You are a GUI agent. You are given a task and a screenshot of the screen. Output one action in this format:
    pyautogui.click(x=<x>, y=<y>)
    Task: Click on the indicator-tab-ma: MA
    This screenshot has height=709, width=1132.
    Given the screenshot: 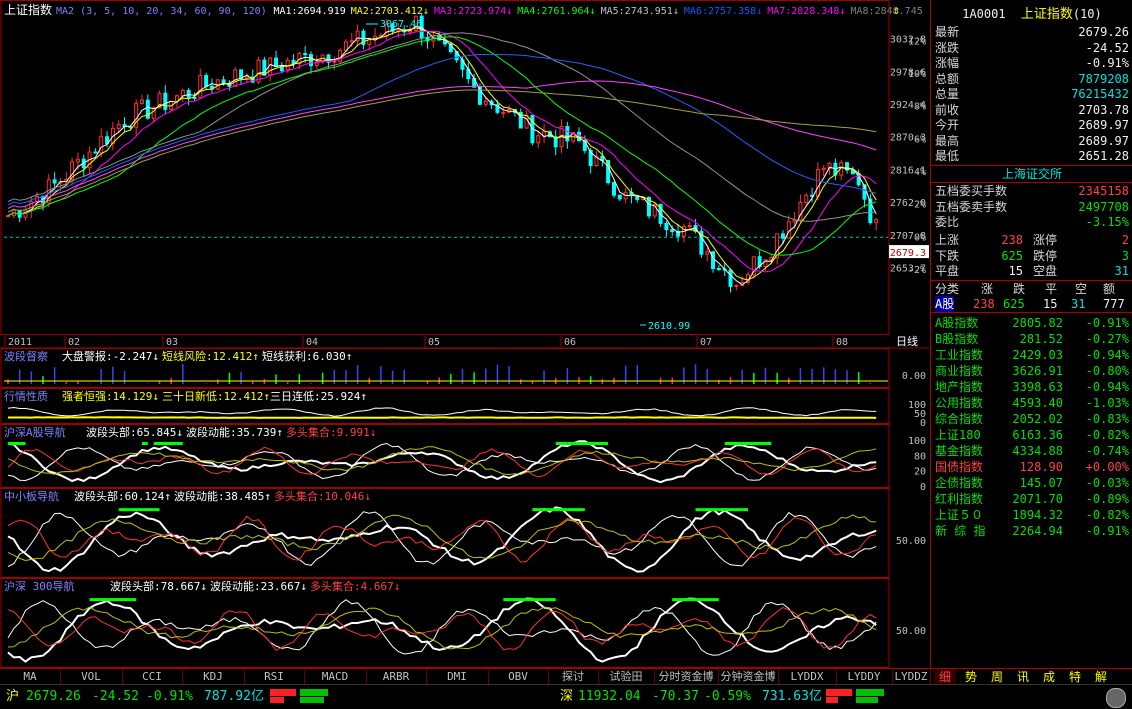 What is the action you would take?
    pyautogui.click(x=30, y=677)
    